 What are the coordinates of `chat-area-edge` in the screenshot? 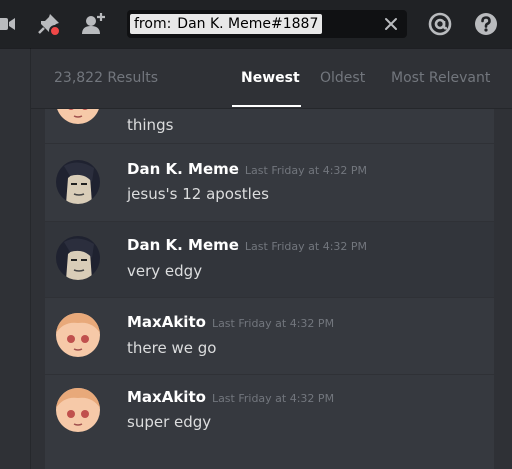 It's located at (15, 258).